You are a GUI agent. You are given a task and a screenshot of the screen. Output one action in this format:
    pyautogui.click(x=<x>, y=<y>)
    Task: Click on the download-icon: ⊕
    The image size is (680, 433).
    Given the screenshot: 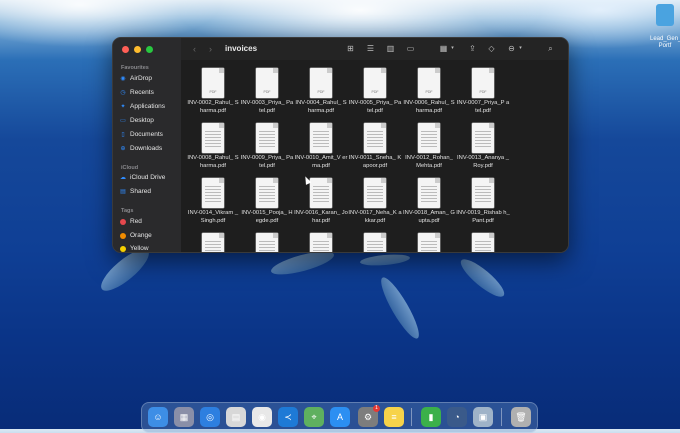 What is the action you would take?
    pyautogui.click(x=123, y=148)
    